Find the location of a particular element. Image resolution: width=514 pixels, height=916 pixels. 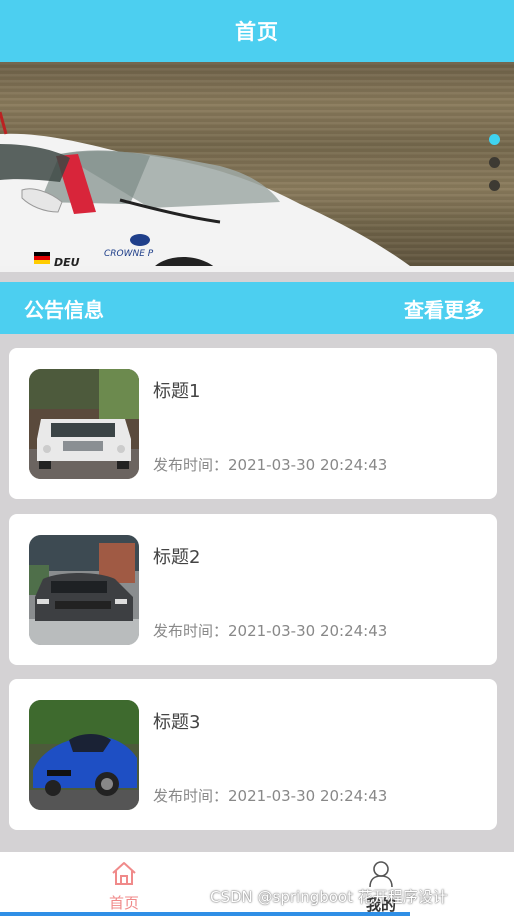

watermark-text: CSDN @springboot 花开程序设计 is located at coordinates (329, 897).